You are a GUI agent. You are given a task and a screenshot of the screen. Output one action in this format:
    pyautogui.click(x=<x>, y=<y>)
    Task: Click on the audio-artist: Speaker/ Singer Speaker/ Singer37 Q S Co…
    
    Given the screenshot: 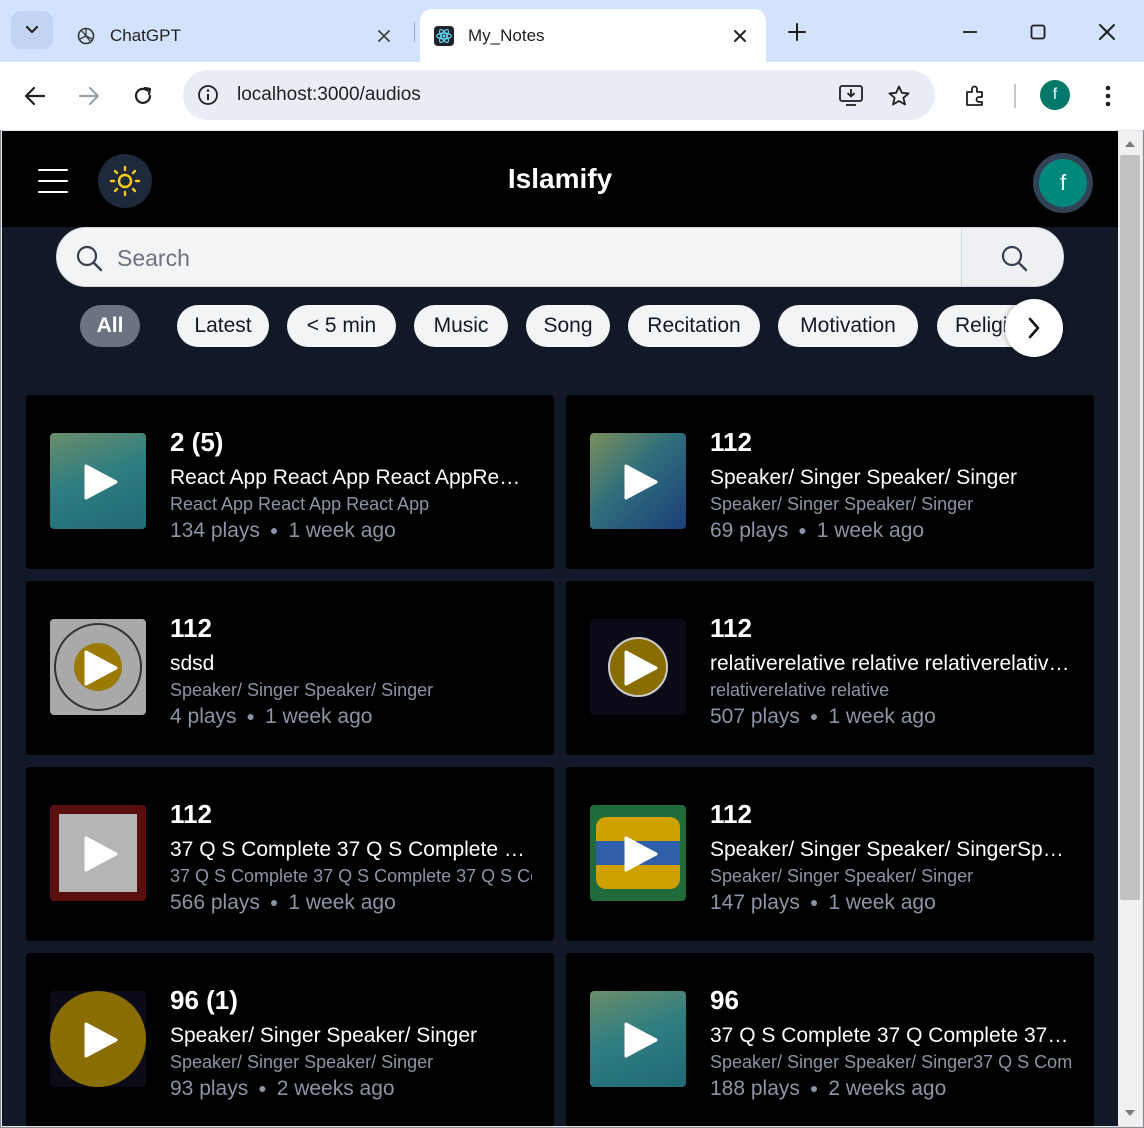 What is the action you would take?
    pyautogui.click(x=891, y=1062)
    